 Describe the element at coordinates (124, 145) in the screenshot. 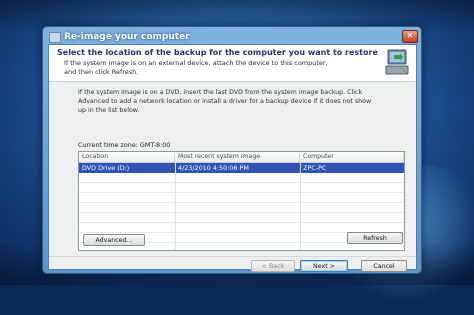

I see `timezone-label: Current time zone: GMT-8:00` at that location.